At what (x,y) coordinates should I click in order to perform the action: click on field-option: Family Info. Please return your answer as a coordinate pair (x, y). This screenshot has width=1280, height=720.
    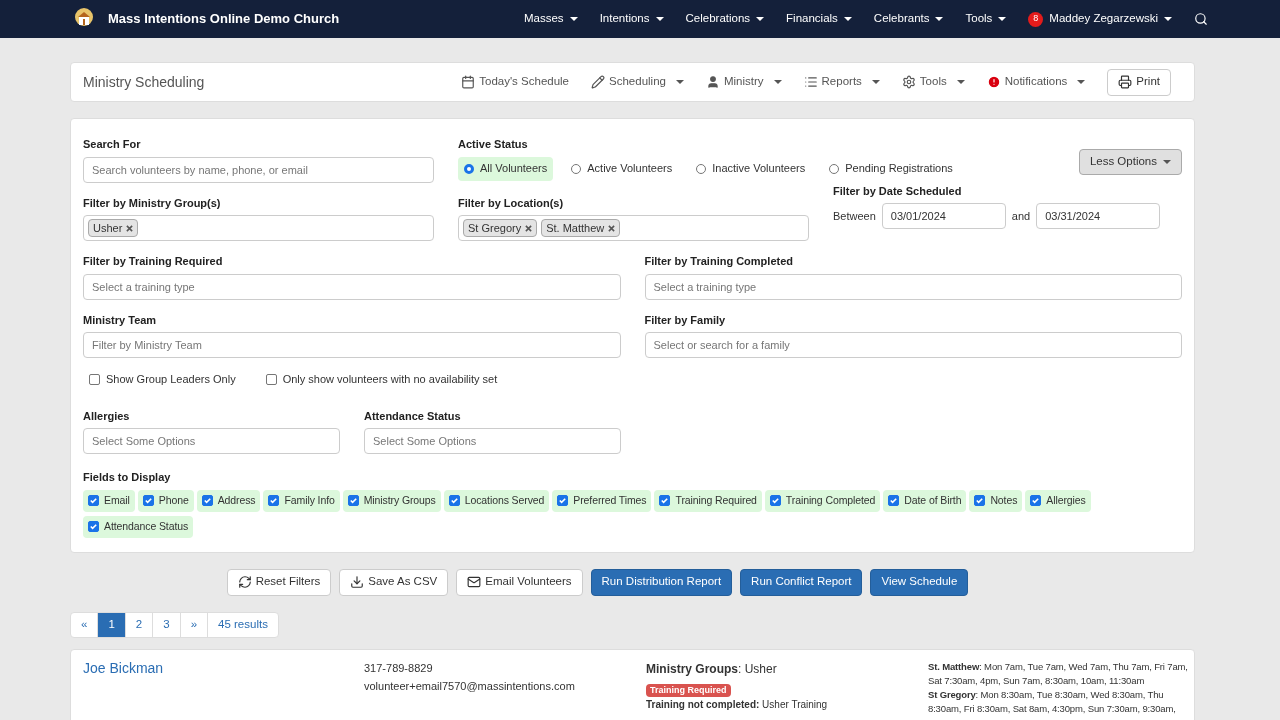
    Looking at the image, I should click on (301, 500).